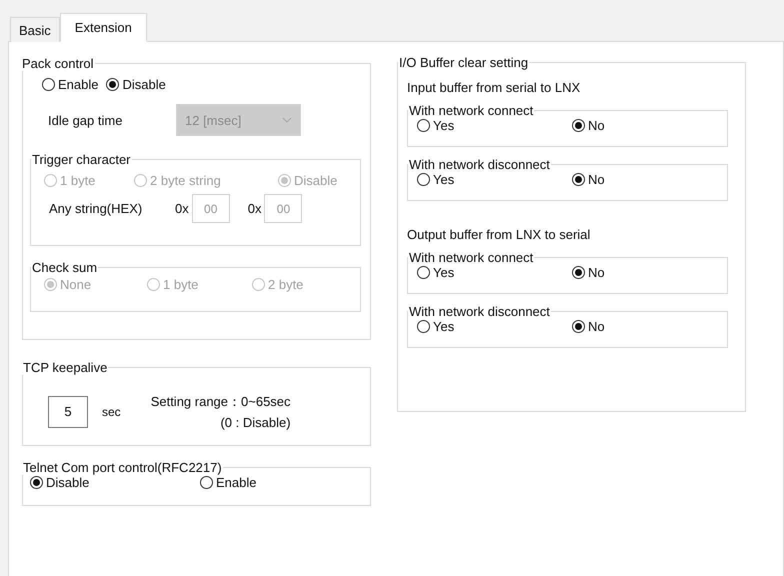  What do you see at coordinates (464, 62) in the screenshot?
I see `group-title: I/O Buffer clear setting` at bounding box center [464, 62].